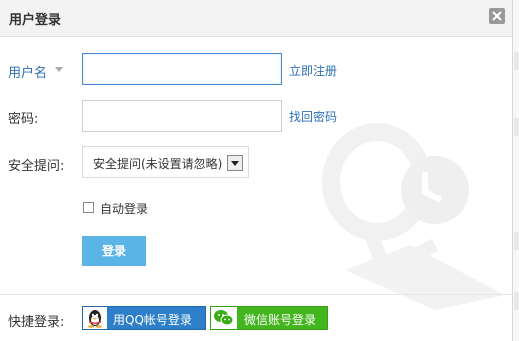 Image resolution: width=519 pixels, height=341 pixels. What do you see at coordinates (235, 163) in the screenshot?
I see `chevron-down-icon` at bounding box center [235, 163].